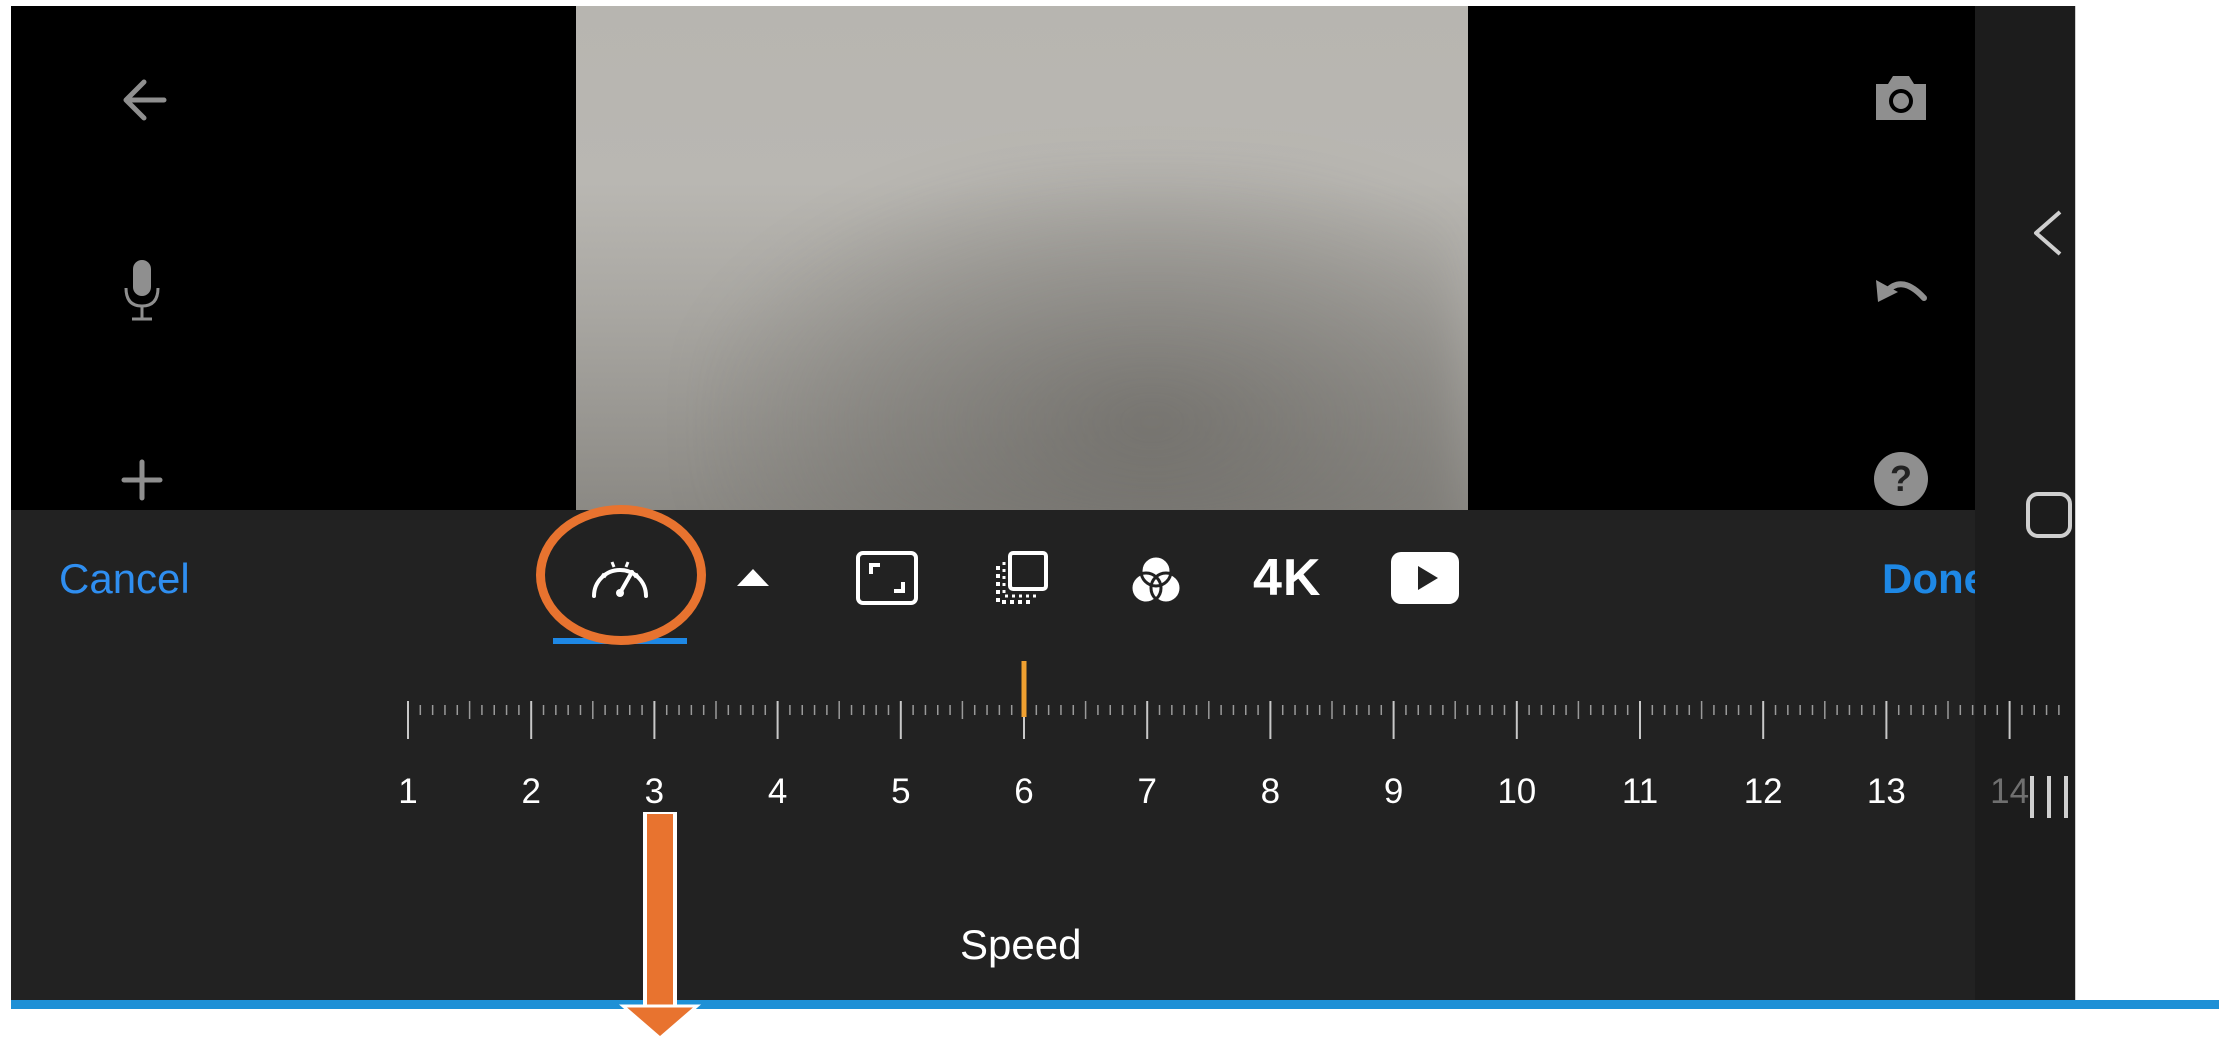 The height and width of the screenshot is (1038, 2229). Describe the element at coordinates (2010, 791) in the screenshot. I see `ruler-label: 14` at that location.